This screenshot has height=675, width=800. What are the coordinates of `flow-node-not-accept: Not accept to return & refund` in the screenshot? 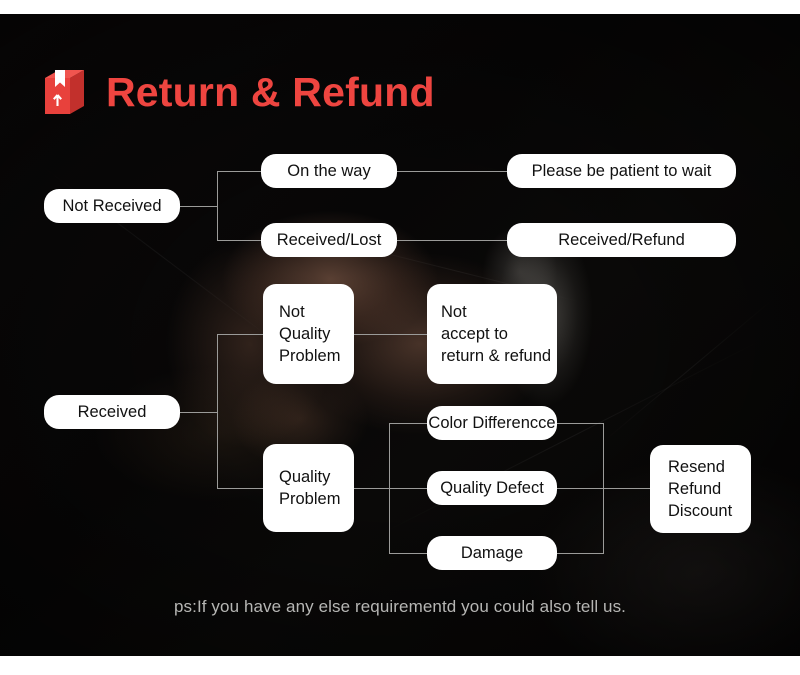 It's located at (492, 334).